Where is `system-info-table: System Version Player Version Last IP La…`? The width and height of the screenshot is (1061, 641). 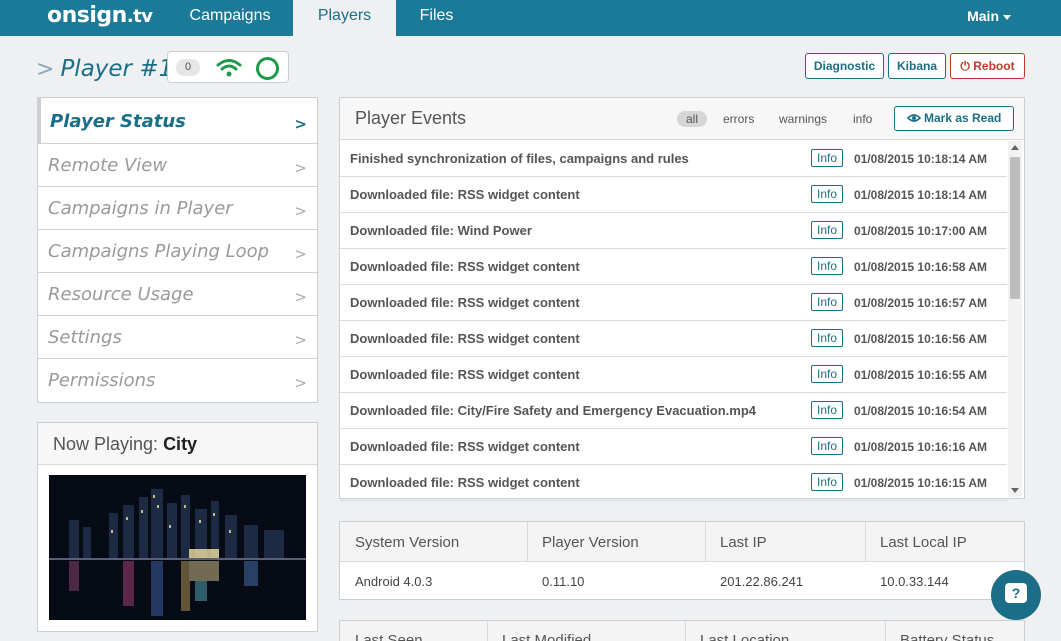 system-info-table: System Version Player Version Last IP La… is located at coordinates (682, 560).